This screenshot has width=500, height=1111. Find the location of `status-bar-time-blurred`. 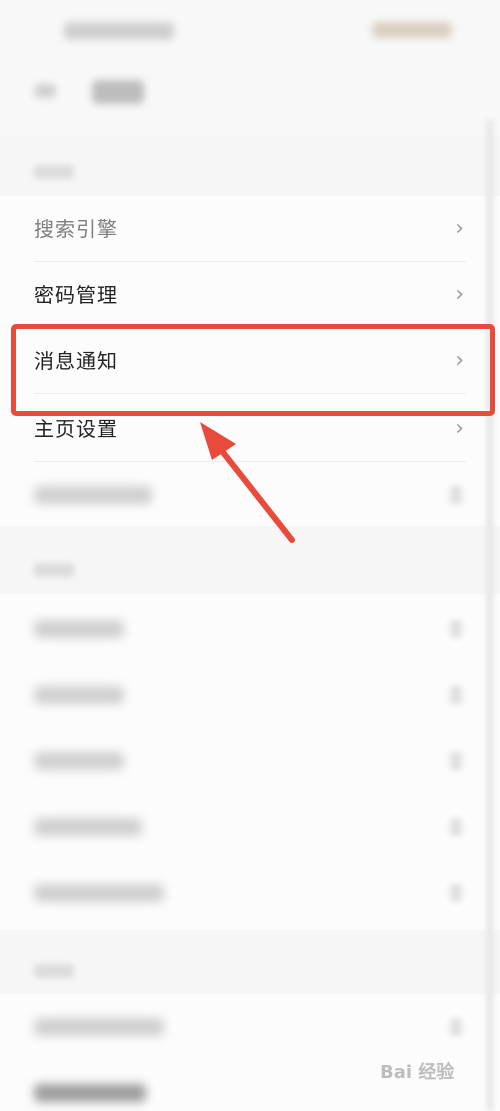

status-bar-time-blurred is located at coordinates (119, 31).